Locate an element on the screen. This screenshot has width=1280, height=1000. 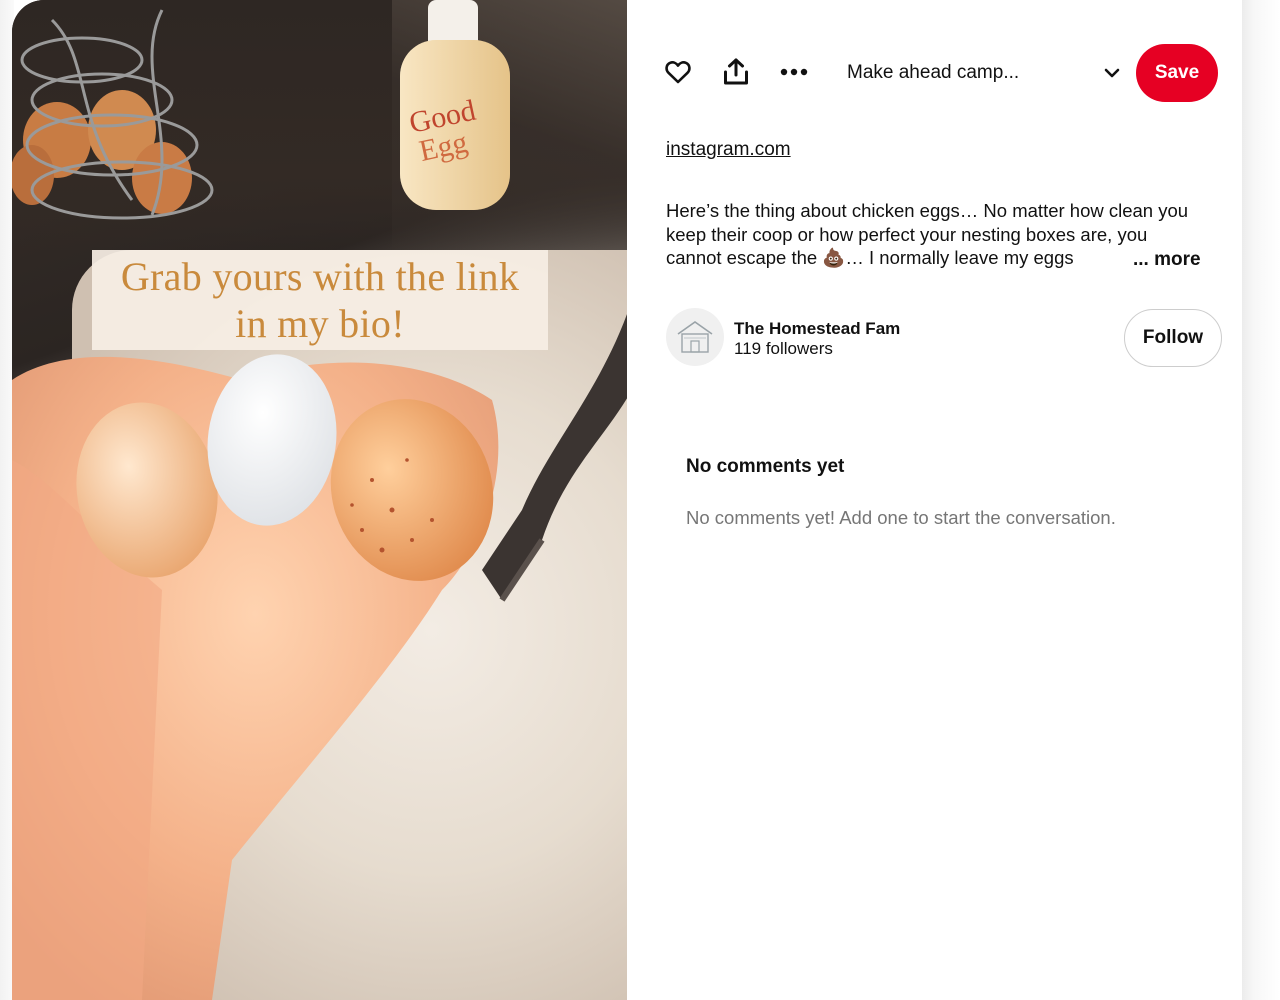
share-button is located at coordinates (736, 72).